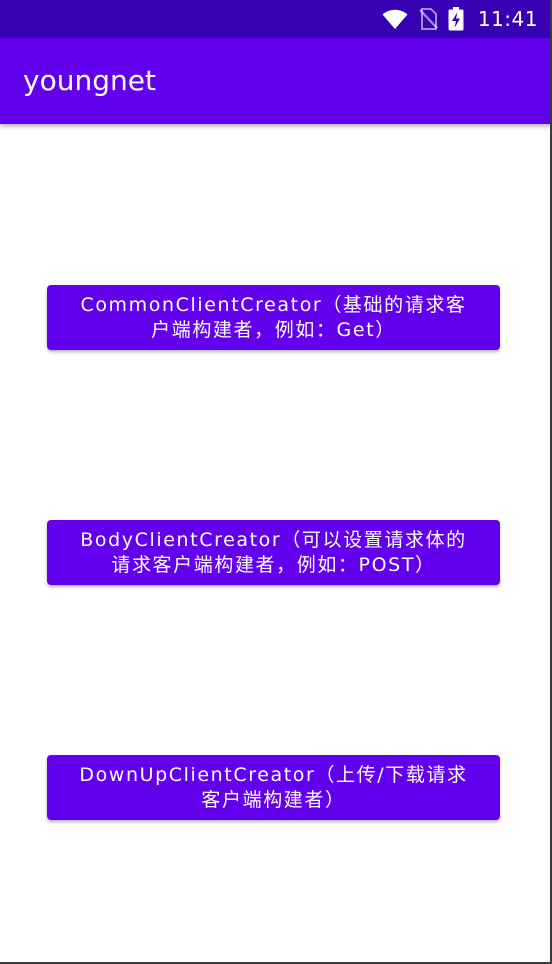  Describe the element at coordinates (428, 19) in the screenshot. I see `no-sim-icon` at that location.